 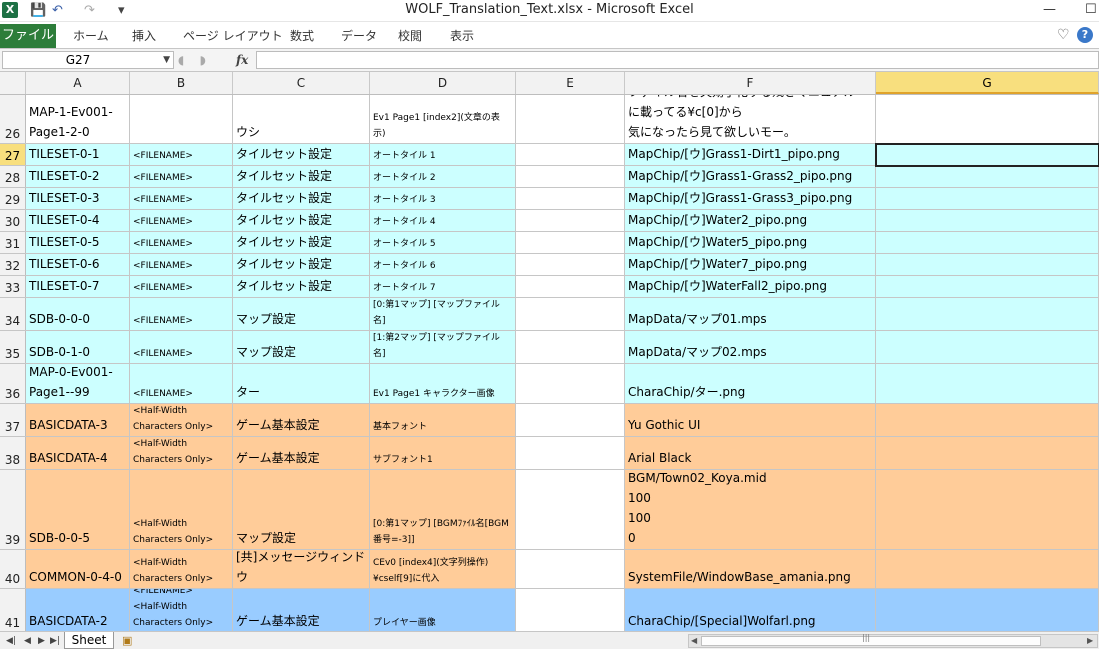 What do you see at coordinates (181, 420) in the screenshot?
I see `cell-b37: <Half-Width Characters Only>` at bounding box center [181, 420].